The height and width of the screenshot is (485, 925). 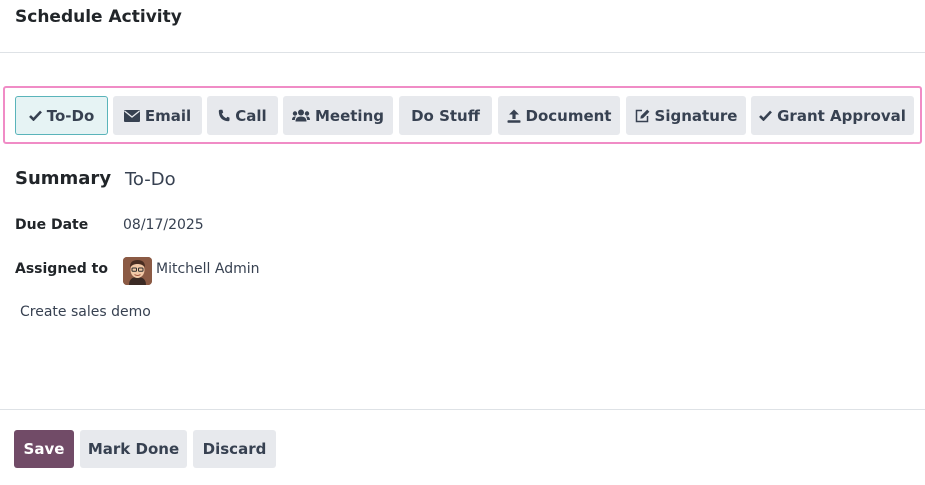 What do you see at coordinates (133, 449) in the screenshot?
I see `mark-done-button: Mark Done` at bounding box center [133, 449].